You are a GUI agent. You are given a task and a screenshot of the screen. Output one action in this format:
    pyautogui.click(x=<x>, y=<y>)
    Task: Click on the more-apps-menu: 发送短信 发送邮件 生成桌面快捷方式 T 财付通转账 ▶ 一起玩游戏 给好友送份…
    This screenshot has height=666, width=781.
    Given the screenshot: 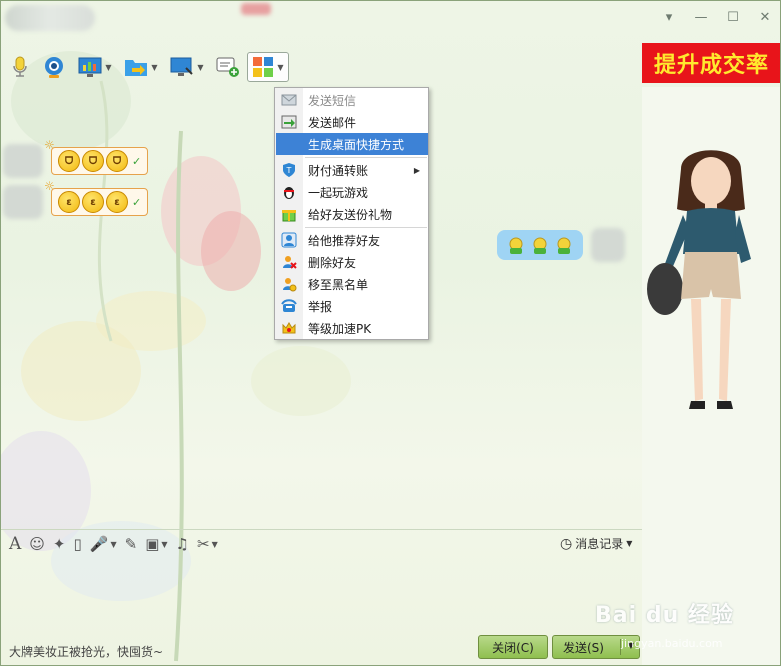 What is the action you would take?
    pyautogui.click(x=351, y=213)
    